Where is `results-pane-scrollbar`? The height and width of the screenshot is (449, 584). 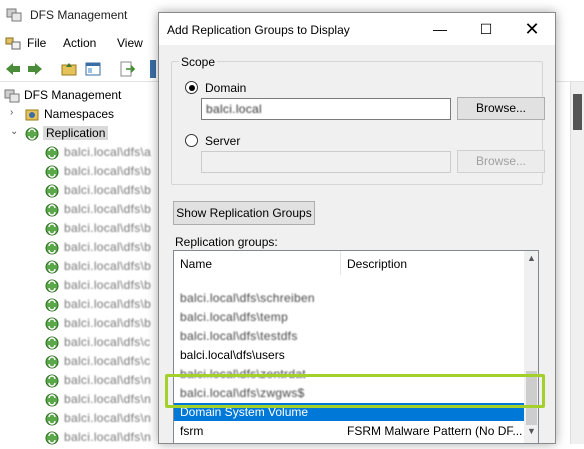 results-pane-scrollbar is located at coordinates (577, 263).